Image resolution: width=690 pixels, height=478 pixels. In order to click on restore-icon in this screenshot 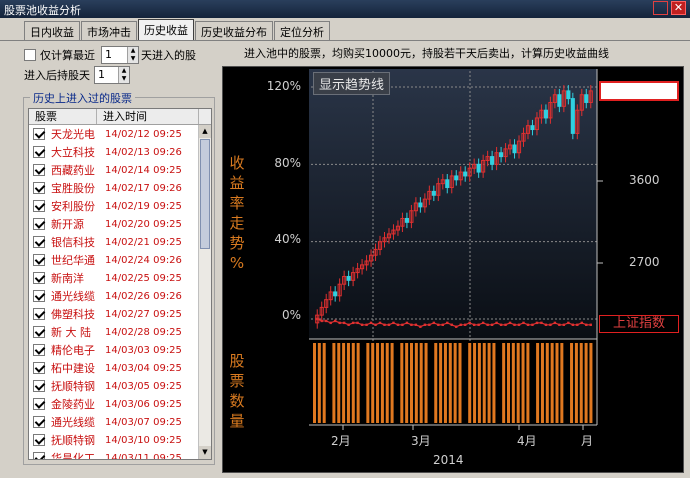, I will do `click(660, 8)`.